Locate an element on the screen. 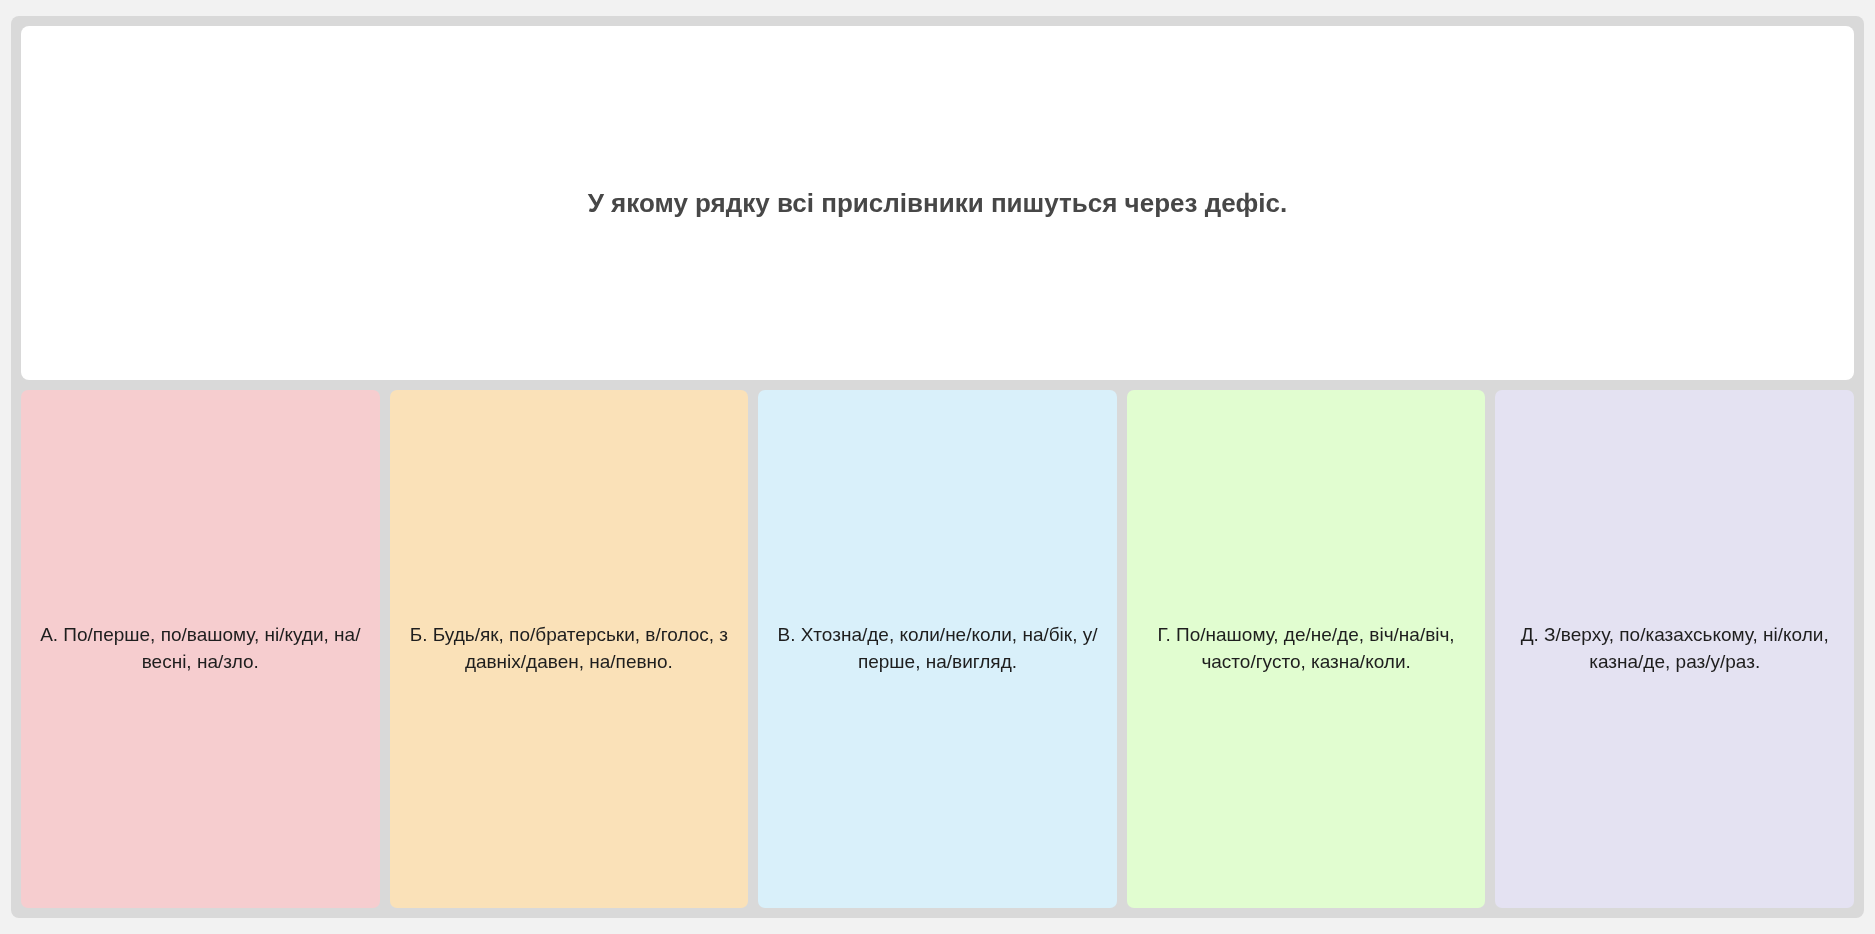 This screenshot has height=934, width=1875. question-text: У якому рядку всі прислівники пишуться через дефіс. is located at coordinates (937, 203).